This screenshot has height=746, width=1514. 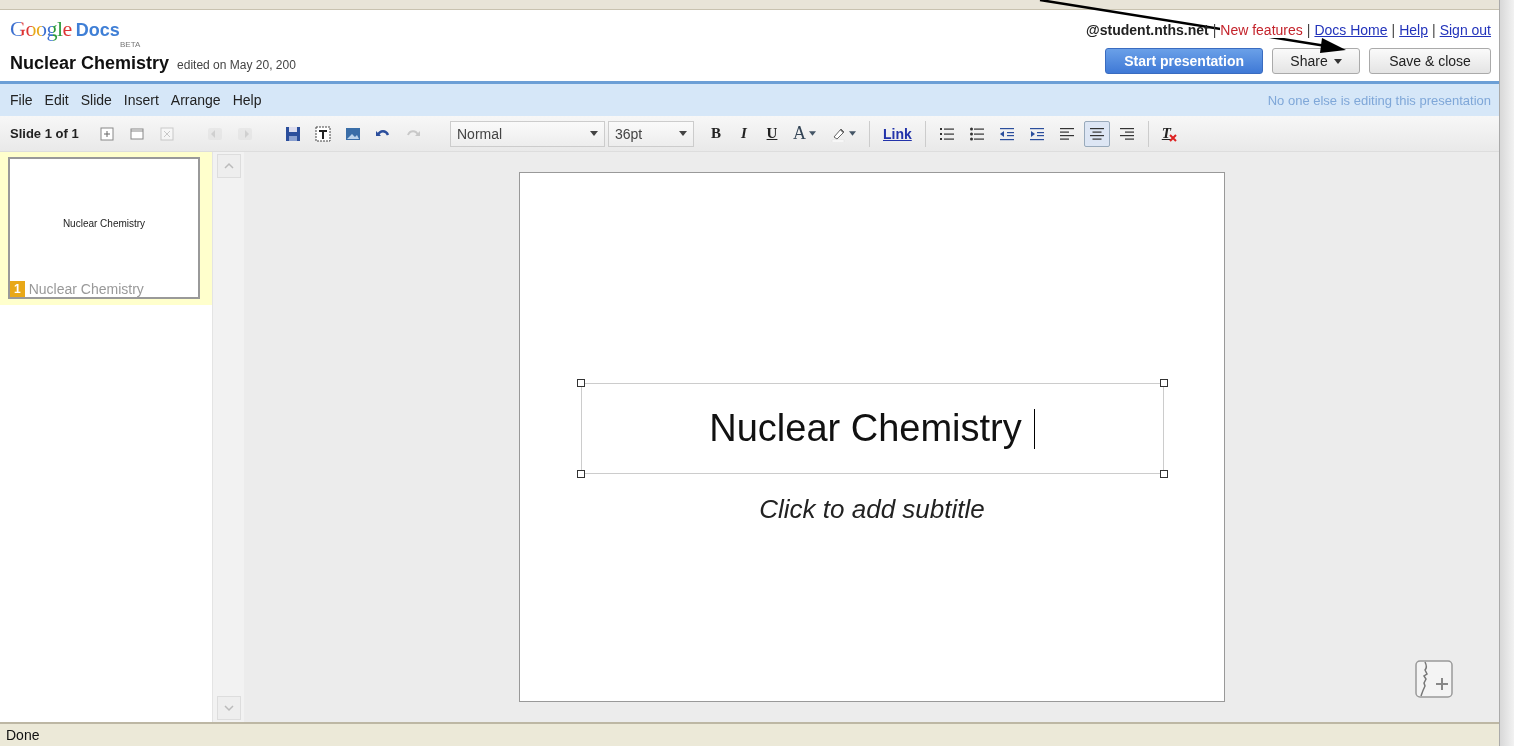 What do you see at coordinates (872, 509) in the screenshot?
I see `subtitle-placeholder: Click to add subtitle` at bounding box center [872, 509].